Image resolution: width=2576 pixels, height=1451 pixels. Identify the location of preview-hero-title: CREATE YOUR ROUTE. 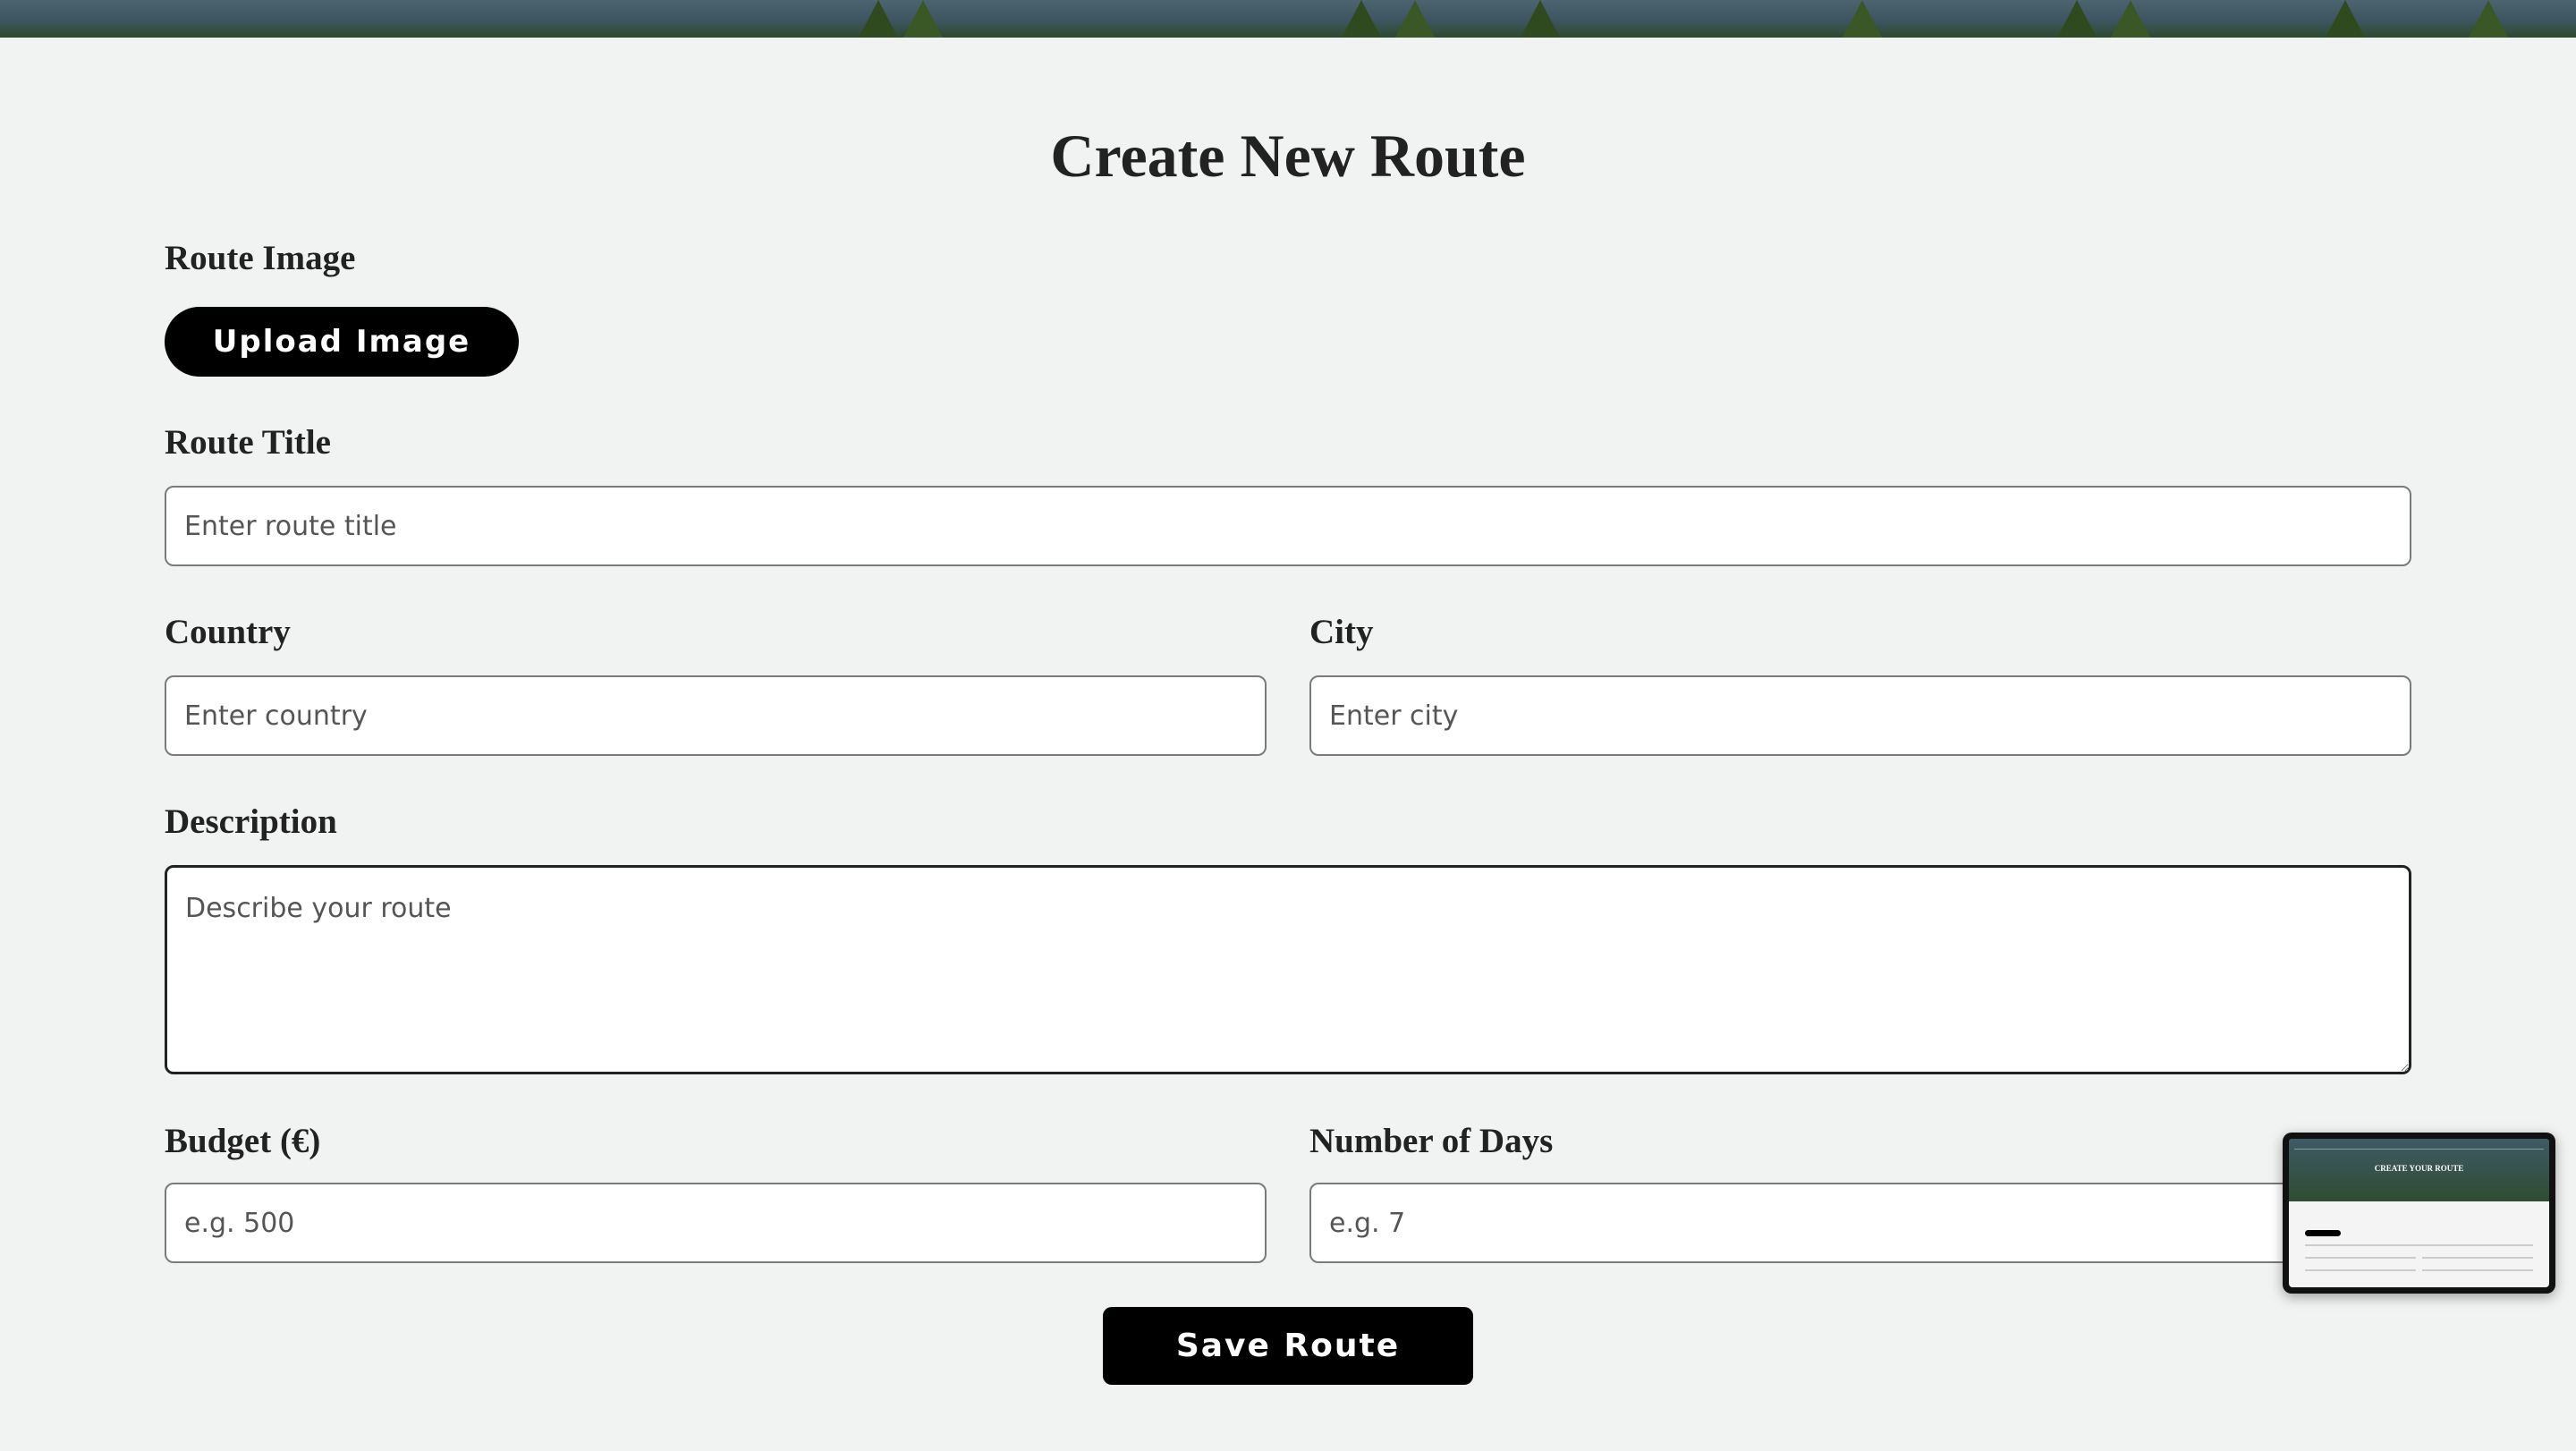
(2419, 1168).